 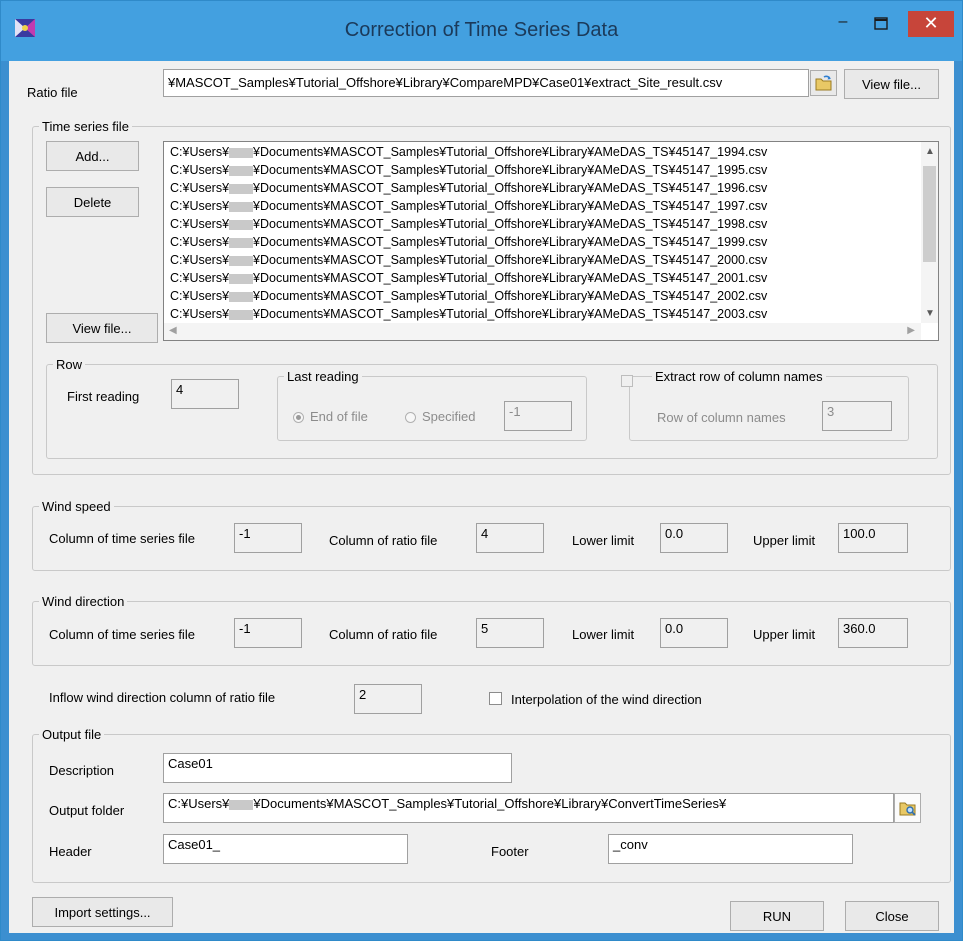 What do you see at coordinates (721, 260) in the screenshot?
I see `file-name: 45147_2000.csv` at bounding box center [721, 260].